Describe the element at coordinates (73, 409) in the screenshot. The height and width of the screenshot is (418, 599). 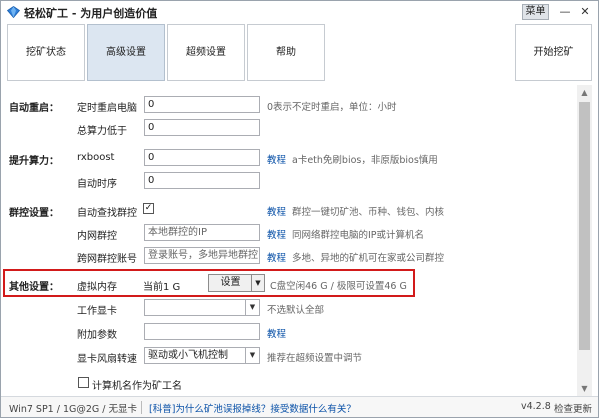
I see `system-info: Win7 SP1 / 1G@2G / 无显卡` at that location.